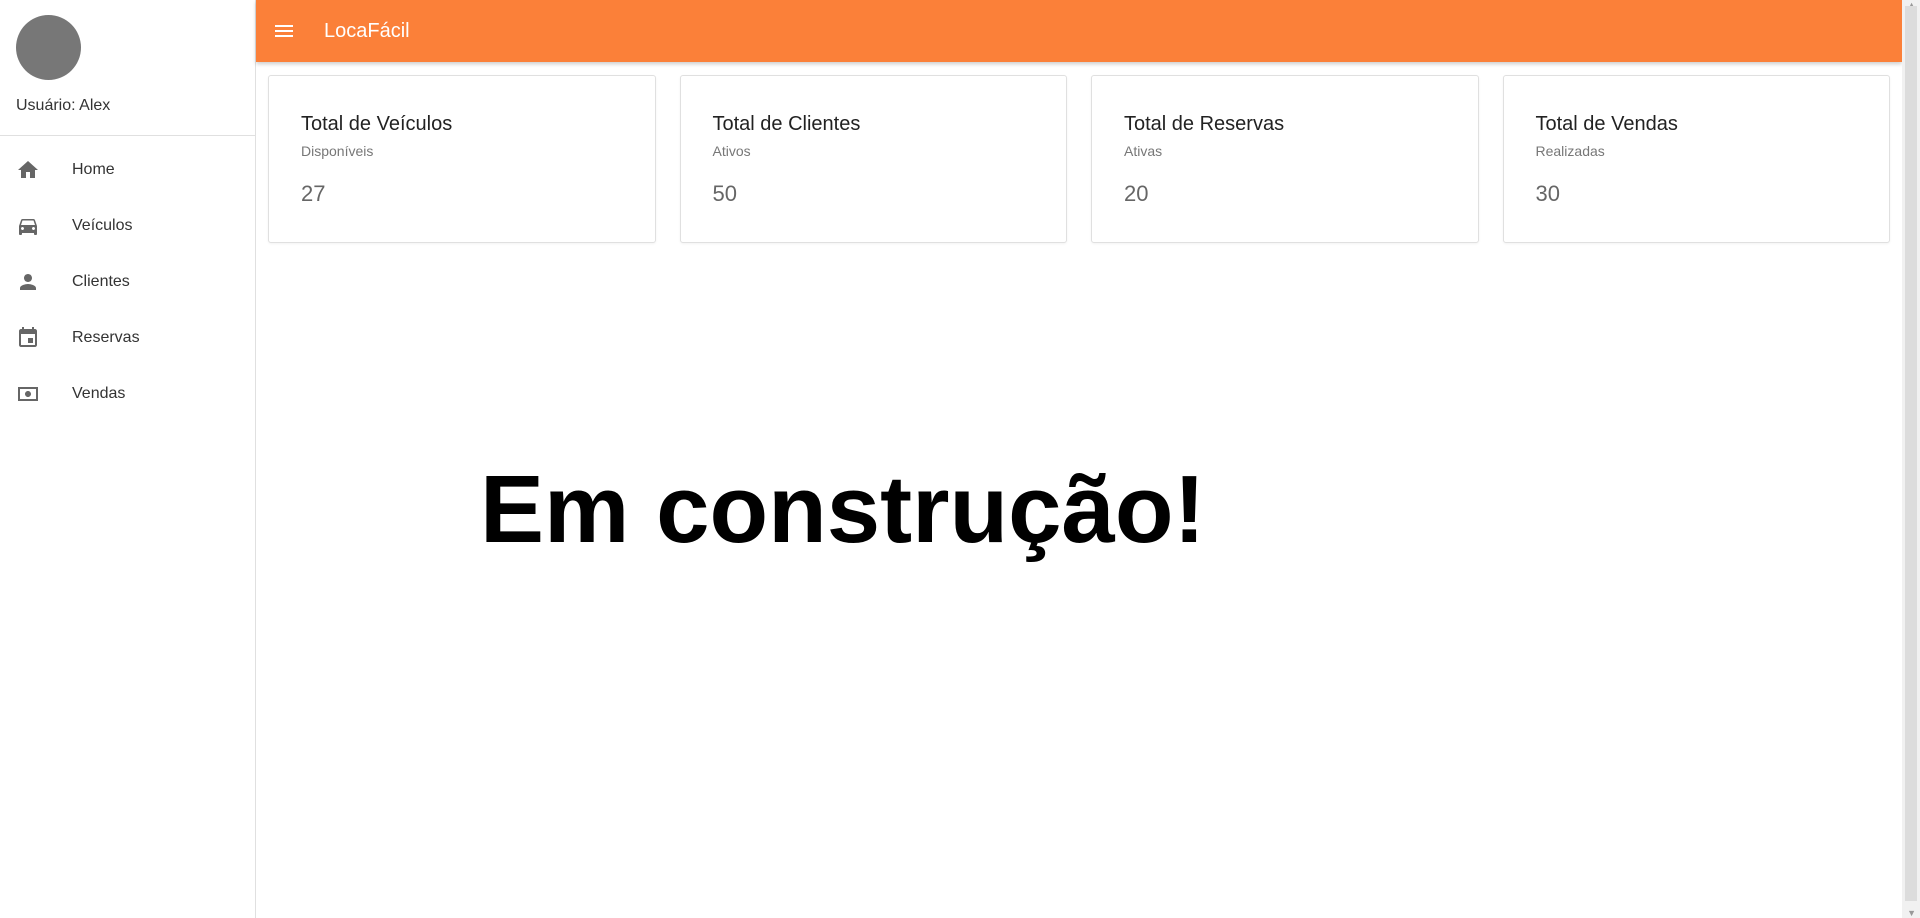 The height and width of the screenshot is (918, 1920). I want to click on sidebar-nav: Home Veículos Clientes Reservas Vendas, so click(127, 279).